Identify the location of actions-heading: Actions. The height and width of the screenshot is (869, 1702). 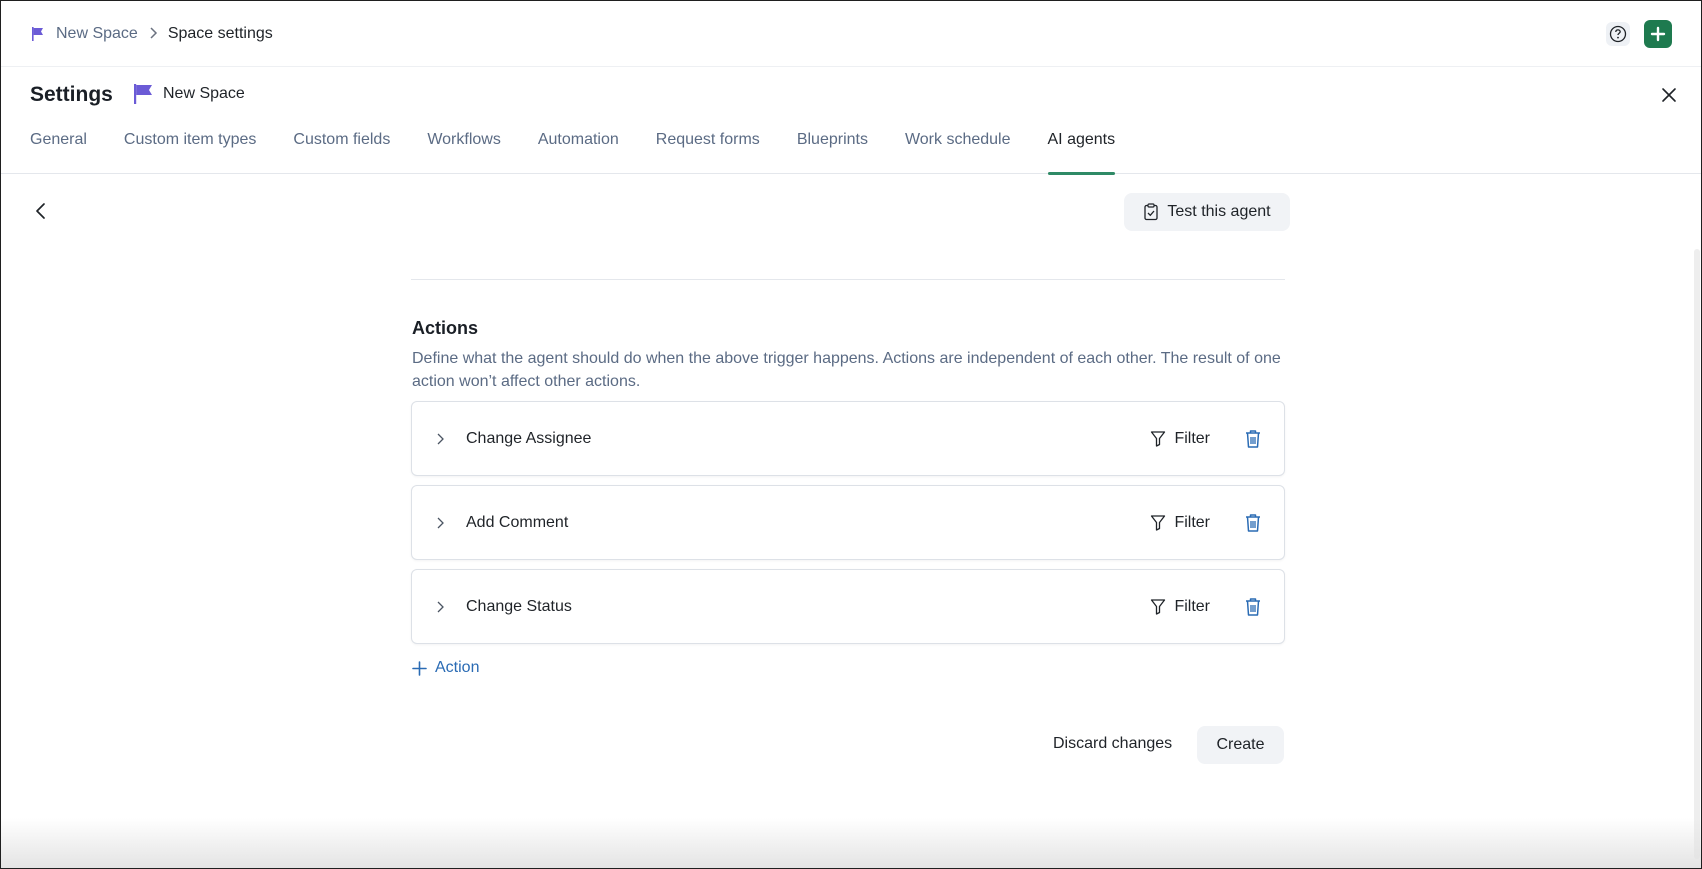
(445, 328).